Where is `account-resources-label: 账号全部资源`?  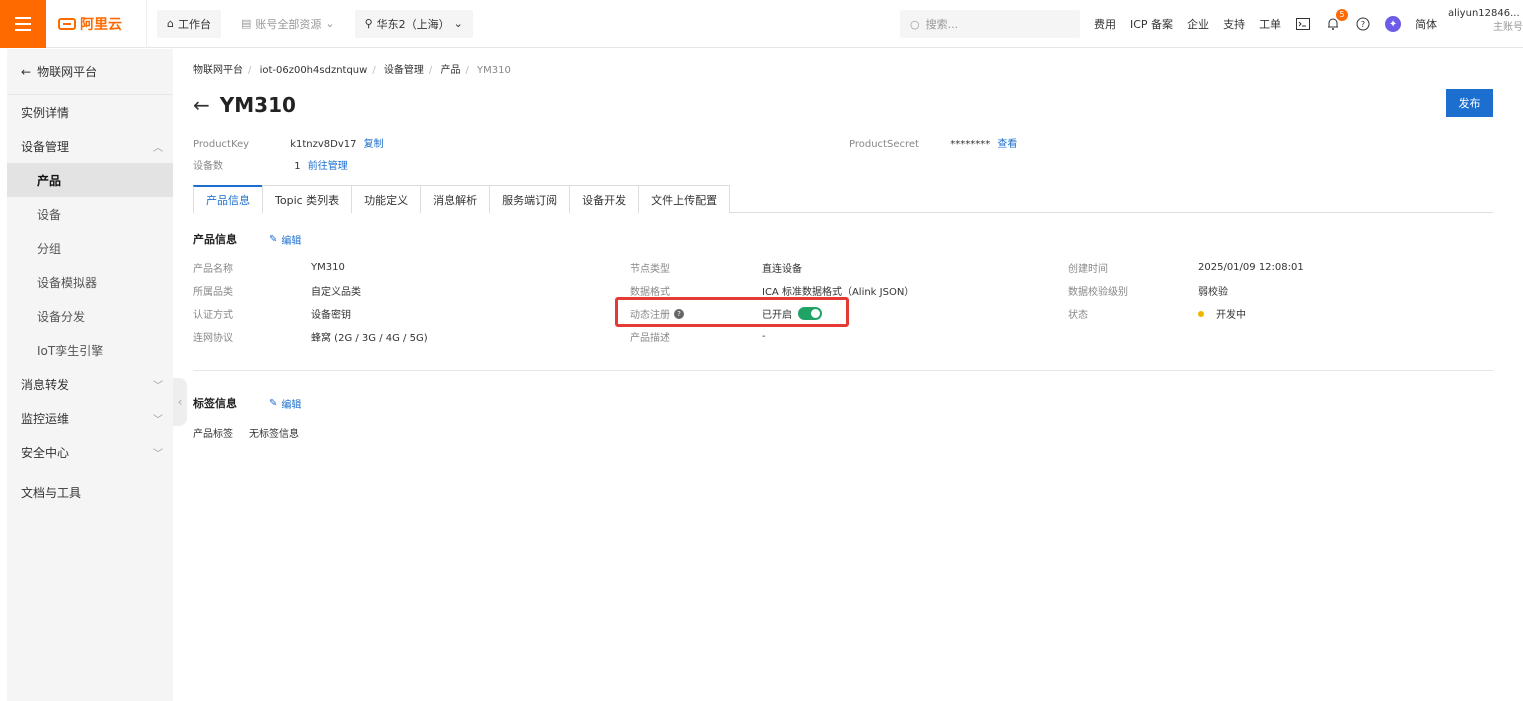
account-resources-label: 账号全部资源 is located at coordinates (288, 24).